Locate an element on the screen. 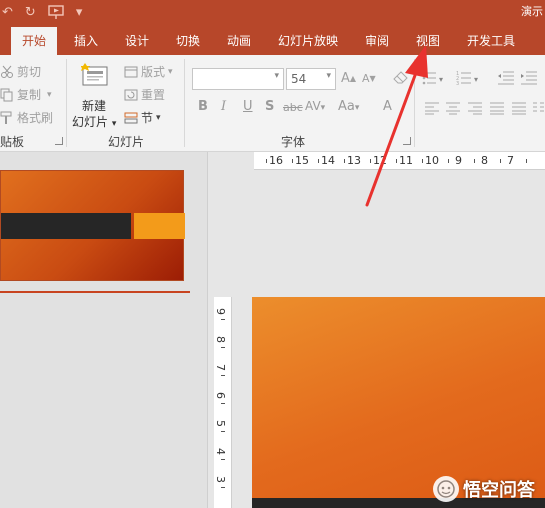 The height and width of the screenshot is (508, 545). paintbrush-icon is located at coordinates (7, 118).